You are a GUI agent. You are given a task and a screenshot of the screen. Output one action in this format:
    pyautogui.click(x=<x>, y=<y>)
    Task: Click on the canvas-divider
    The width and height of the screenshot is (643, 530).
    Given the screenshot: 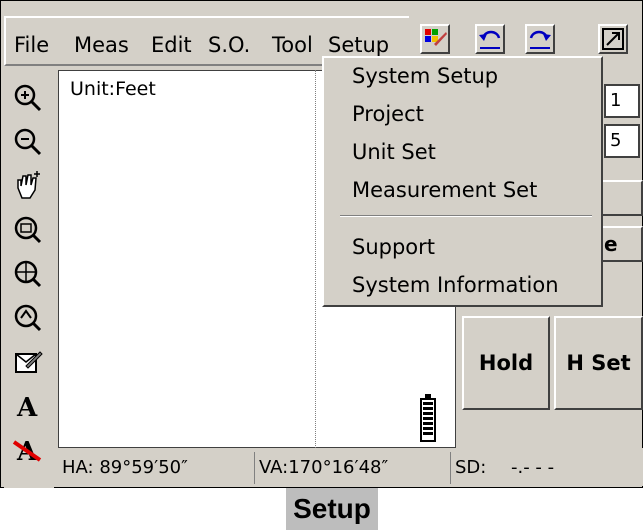 What is the action you would take?
    pyautogui.click(x=315, y=259)
    